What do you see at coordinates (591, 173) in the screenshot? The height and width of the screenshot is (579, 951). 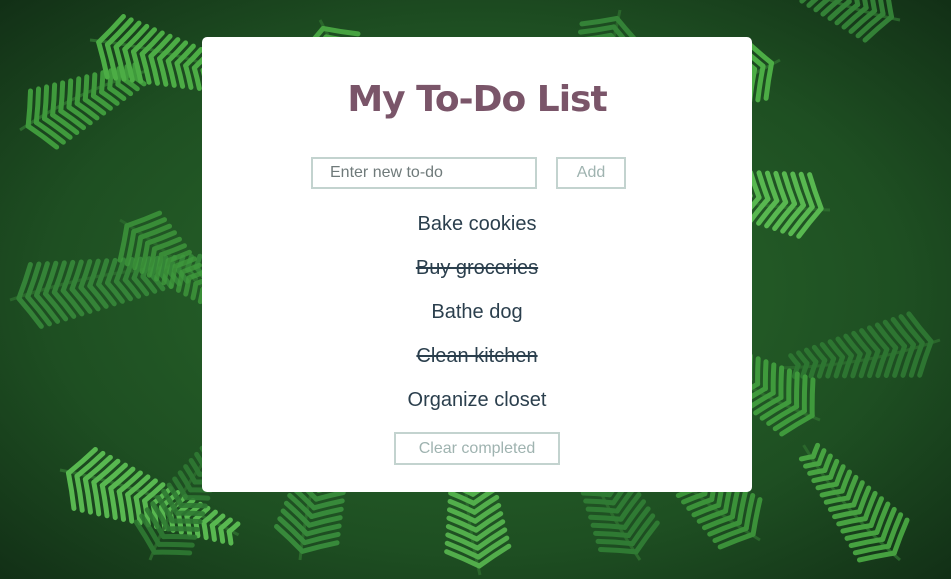 I see `add-button: Add` at bounding box center [591, 173].